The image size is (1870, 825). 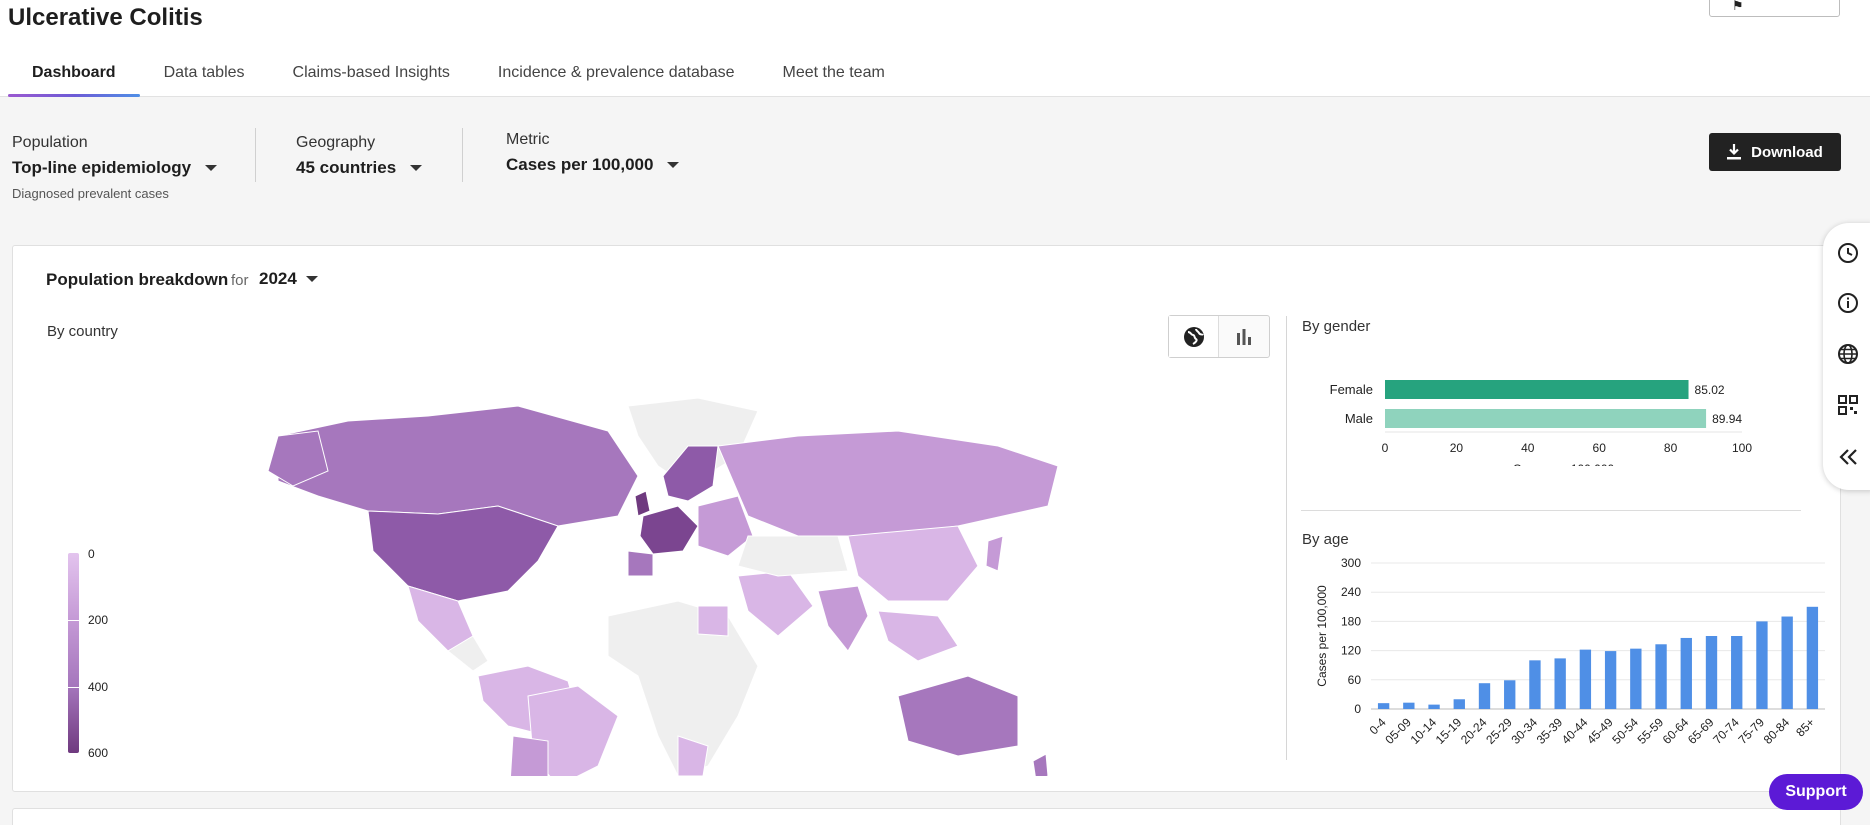 I want to click on gender-x-tick: 0, so click(x=1385, y=448).